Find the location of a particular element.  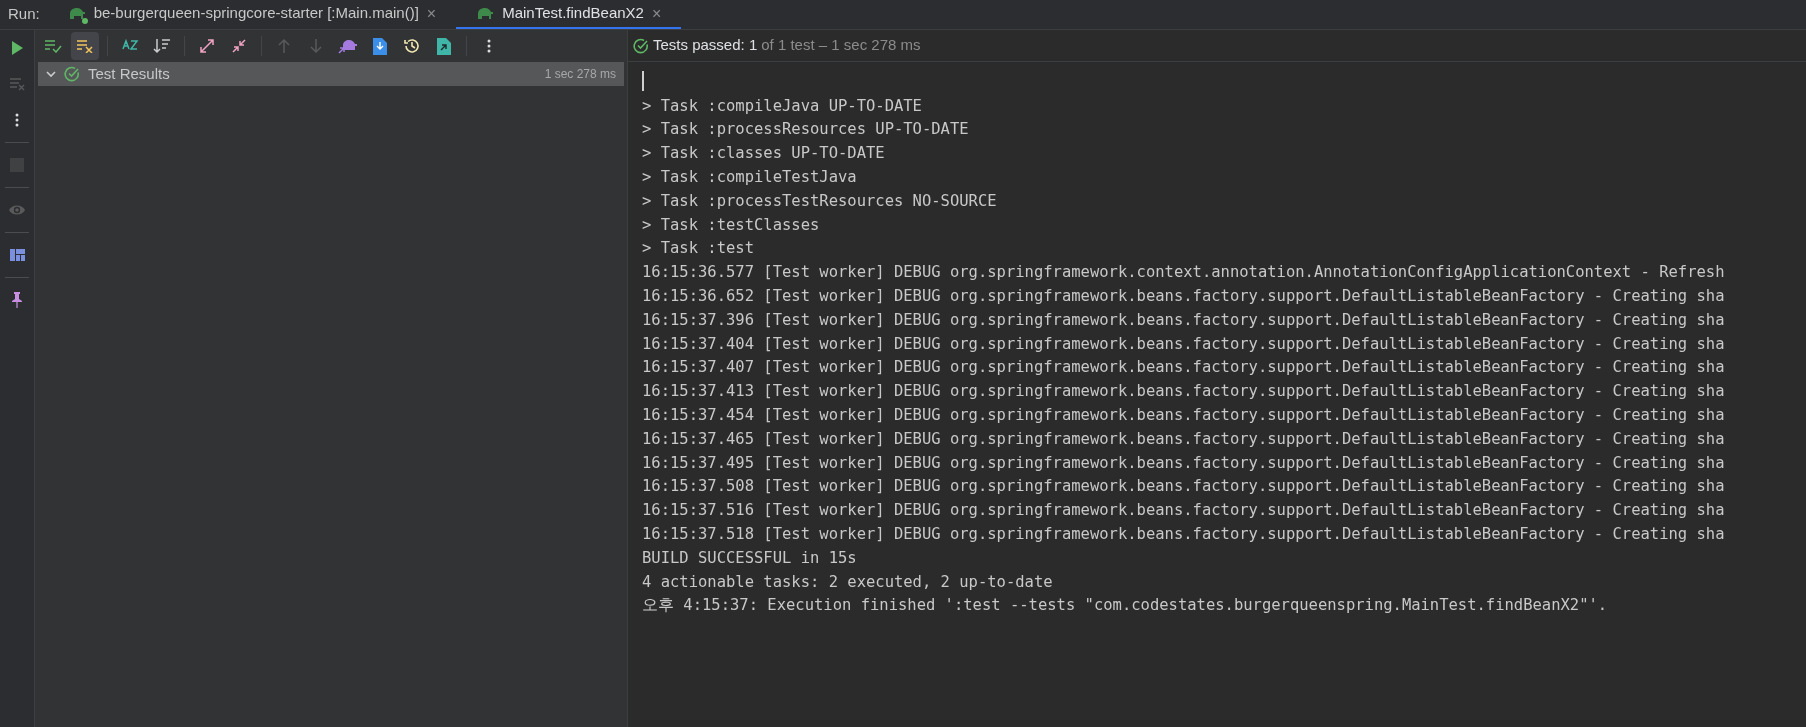

console-line: 16:15:37.495 [Test worker] DEBUG org.springframework.beans.factory.support.DefaultListableBeanFactory - Creating sha is located at coordinates (1183, 463).